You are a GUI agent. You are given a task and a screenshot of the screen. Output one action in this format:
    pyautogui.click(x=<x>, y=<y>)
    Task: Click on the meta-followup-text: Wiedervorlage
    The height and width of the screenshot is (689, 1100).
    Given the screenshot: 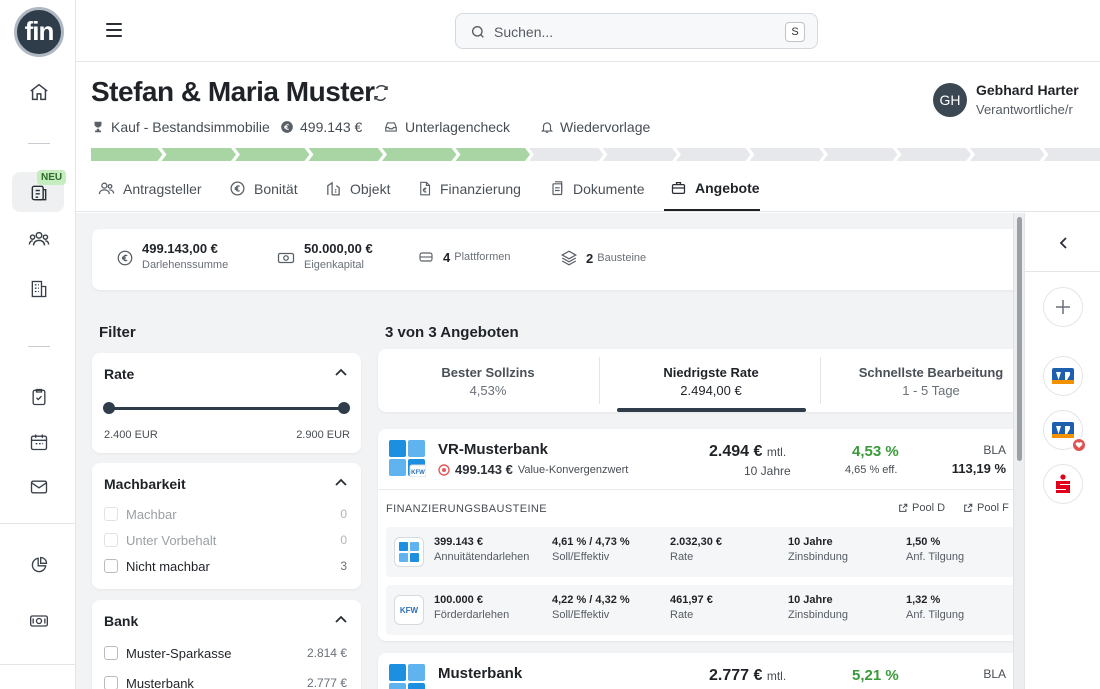 What is the action you would take?
    pyautogui.click(x=605, y=127)
    